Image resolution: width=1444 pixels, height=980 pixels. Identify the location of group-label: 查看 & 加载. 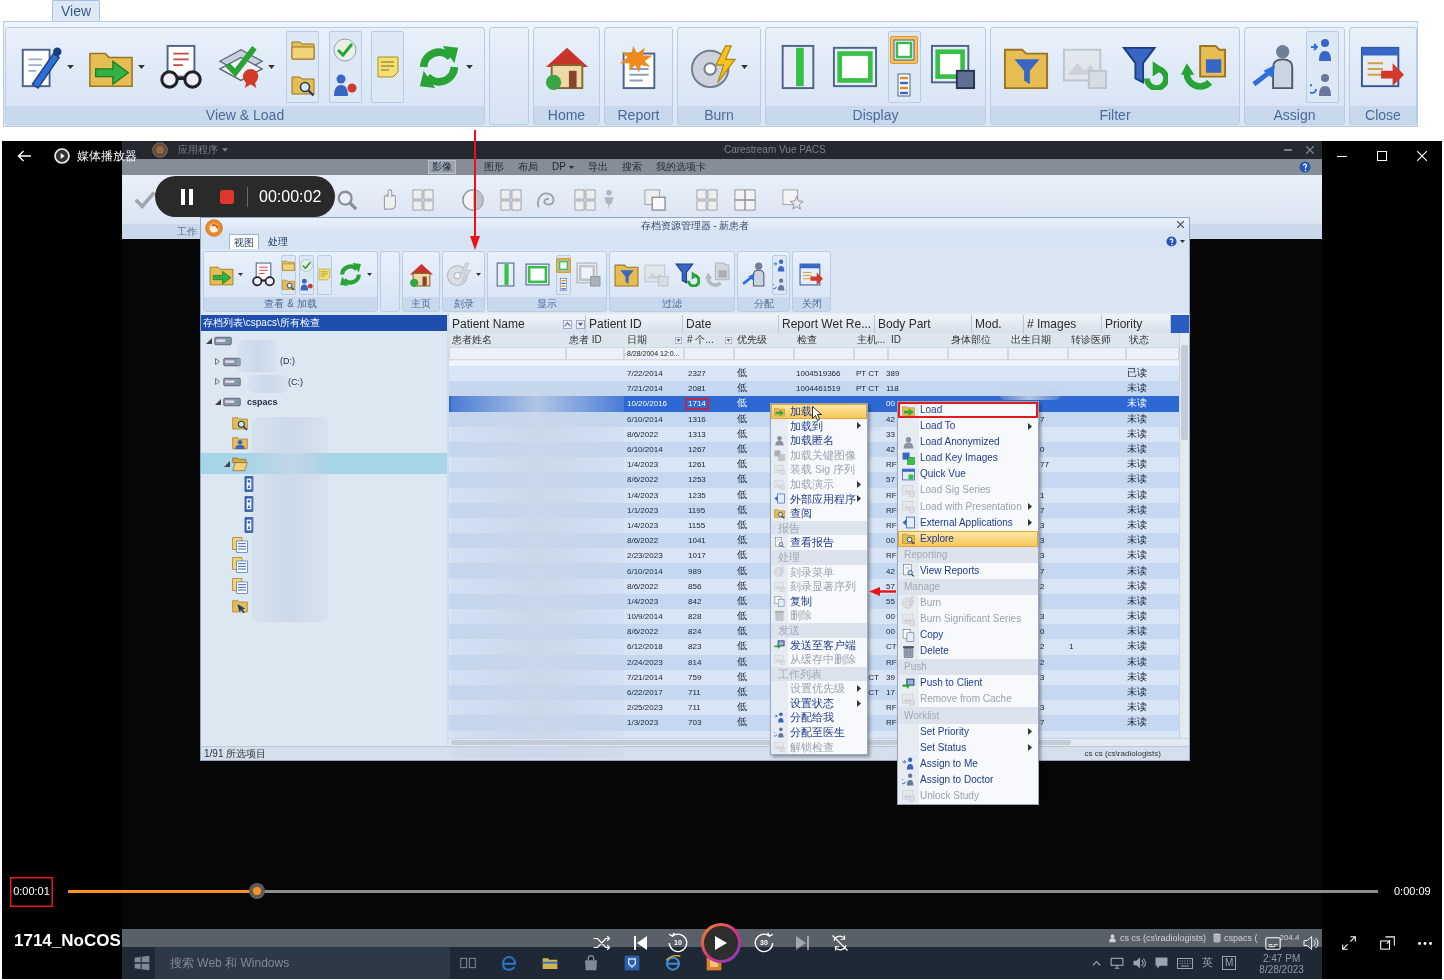
(290, 304).